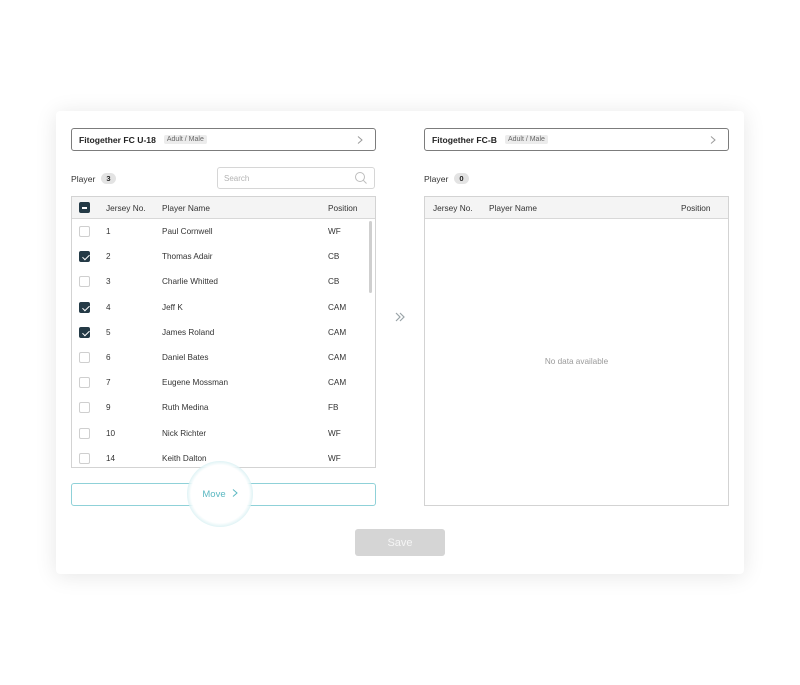 Image resolution: width=800 pixels, height=685 pixels. What do you see at coordinates (187, 231) in the screenshot?
I see `cell-player-name: Paul Cornwell` at bounding box center [187, 231].